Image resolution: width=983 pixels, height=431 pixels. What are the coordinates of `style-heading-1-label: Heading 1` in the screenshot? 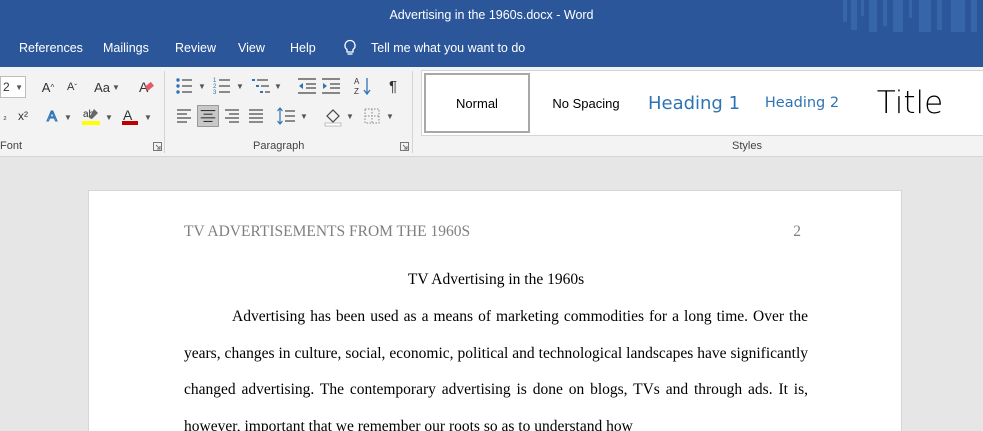 It's located at (694, 103).